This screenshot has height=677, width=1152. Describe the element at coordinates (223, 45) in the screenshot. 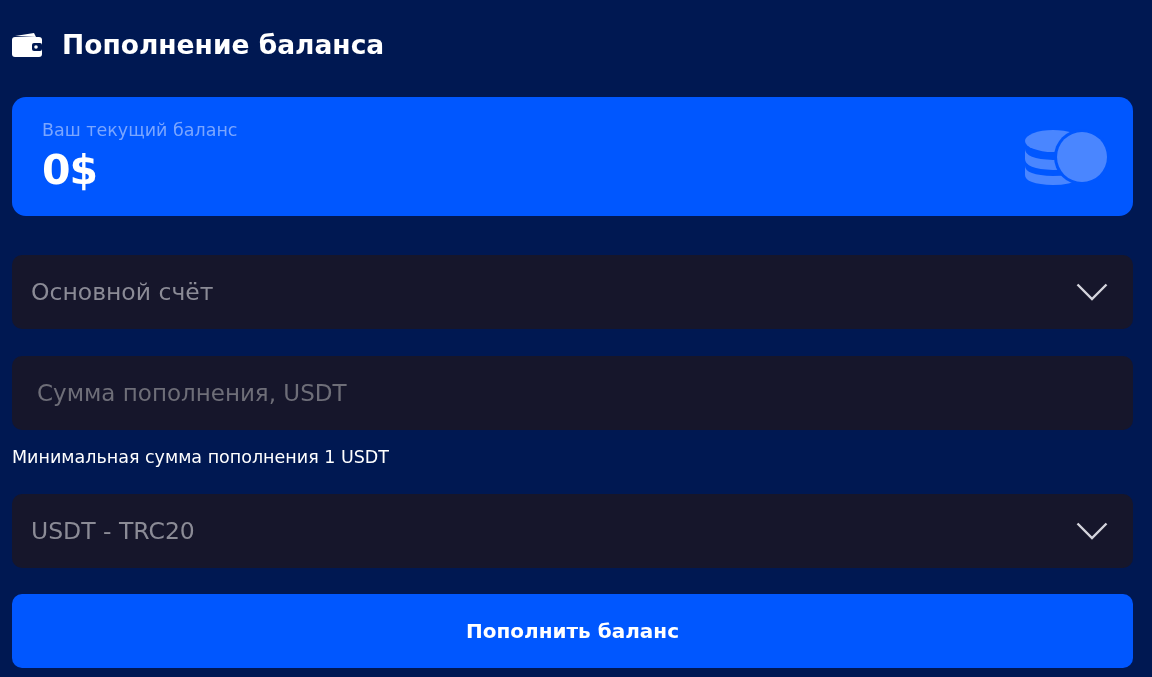

I see `page-title: Пополнение баланса` at that location.